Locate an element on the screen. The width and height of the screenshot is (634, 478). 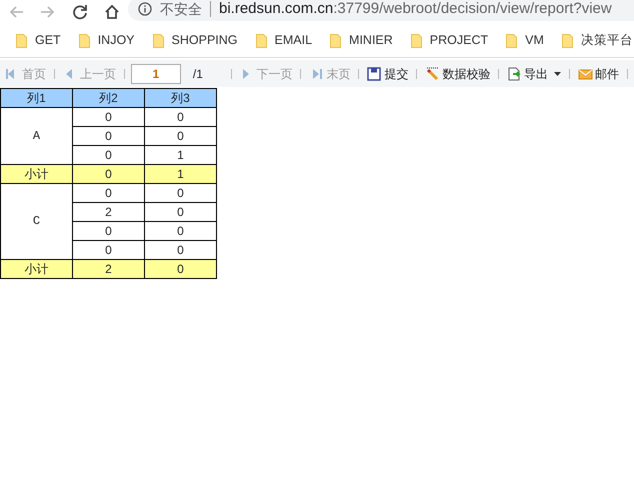
page-input: 1 is located at coordinates (155, 74).